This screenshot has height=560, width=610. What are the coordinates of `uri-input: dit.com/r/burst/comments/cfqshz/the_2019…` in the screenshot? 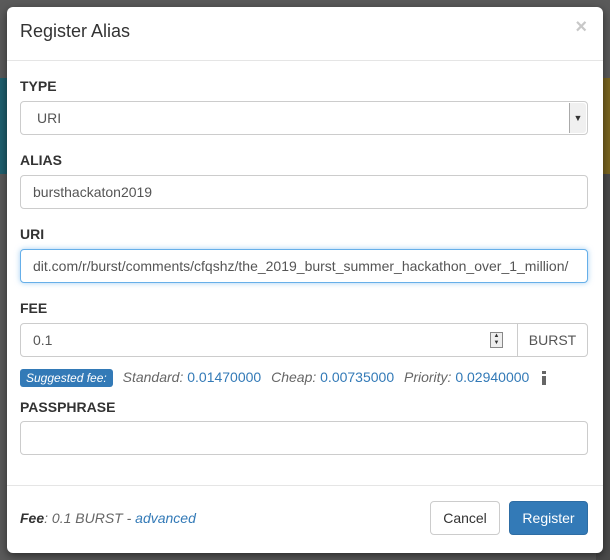 It's located at (304, 266).